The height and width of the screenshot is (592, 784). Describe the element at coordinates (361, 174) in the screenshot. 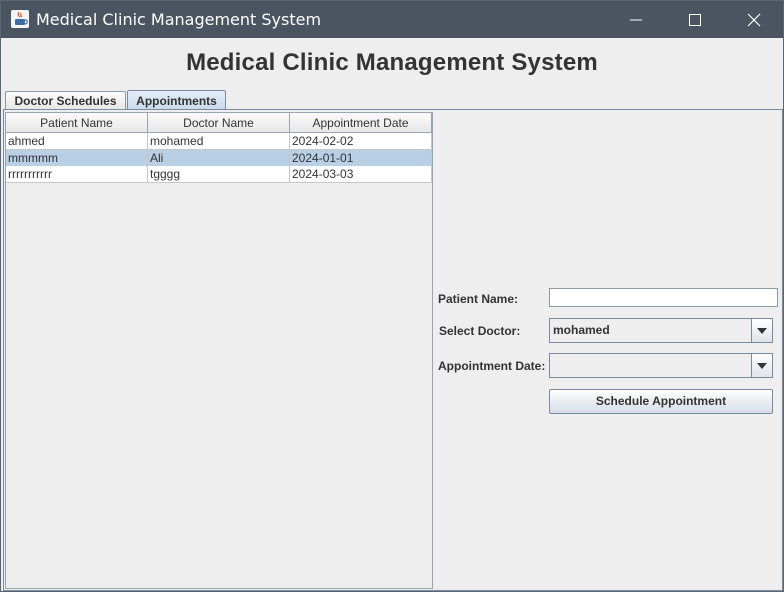

I see `cell-appointment-date: 2024-03-03` at that location.